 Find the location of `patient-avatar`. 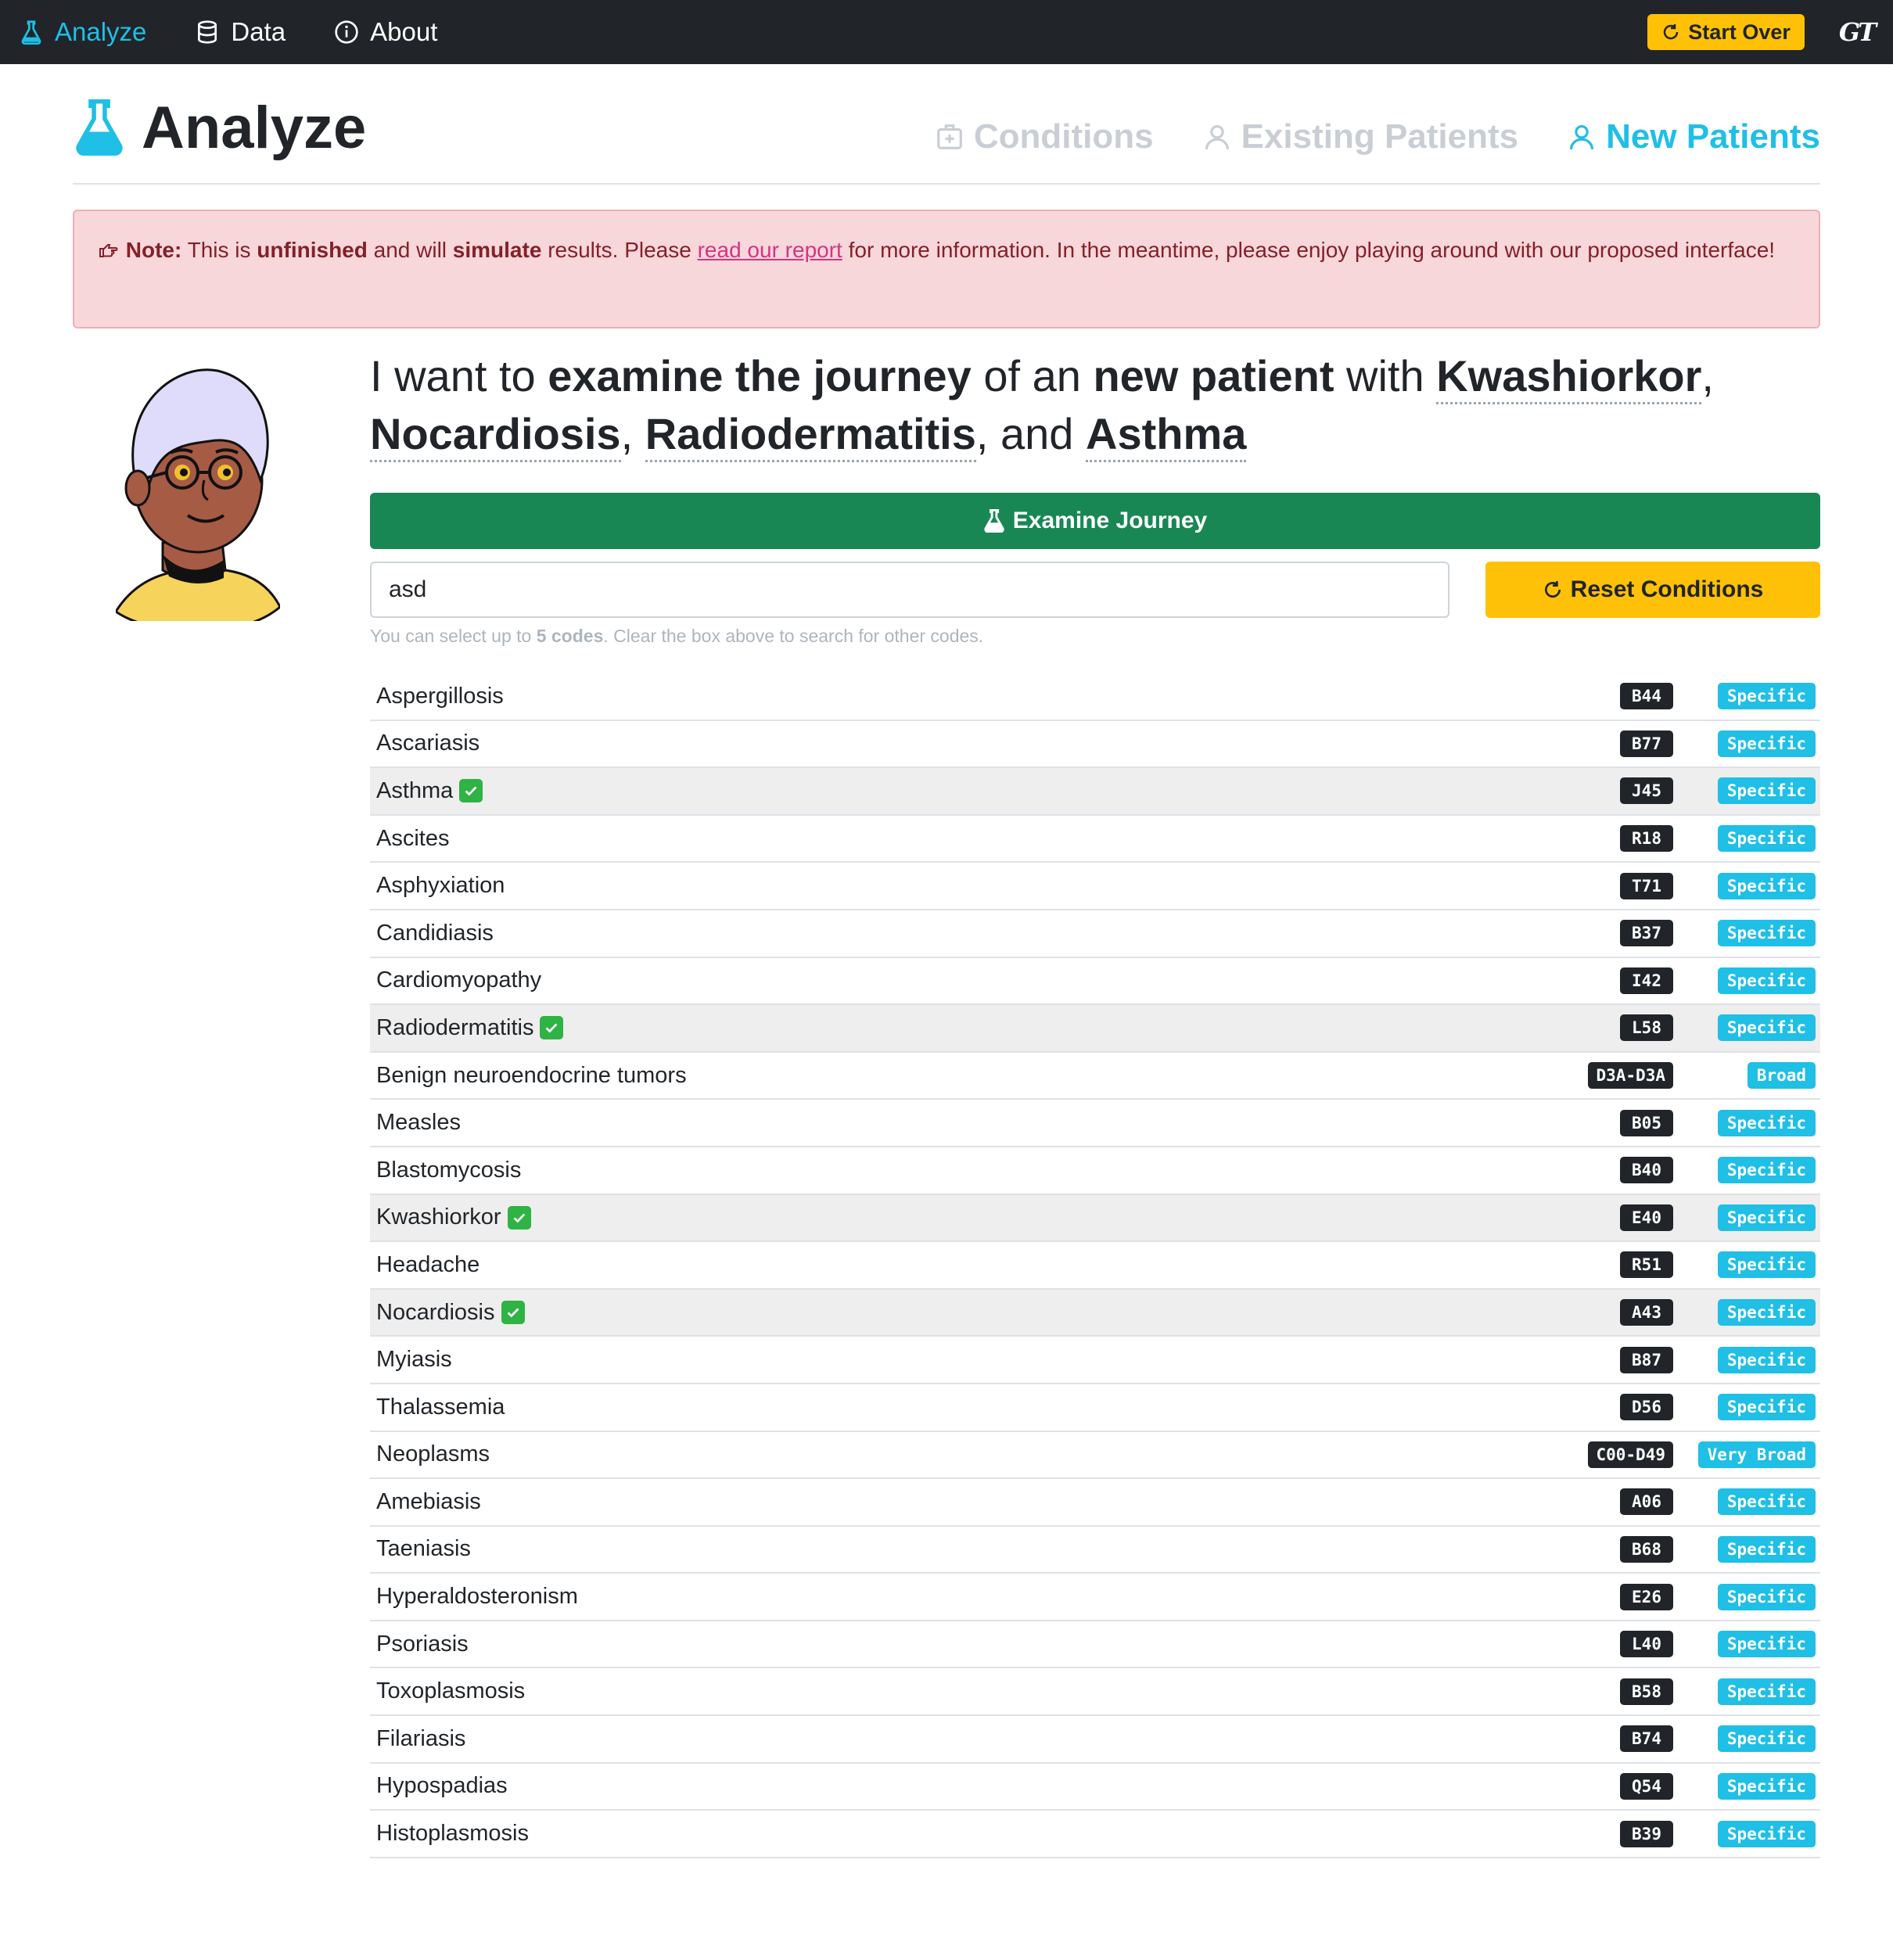

patient-avatar is located at coordinates (198, 494).